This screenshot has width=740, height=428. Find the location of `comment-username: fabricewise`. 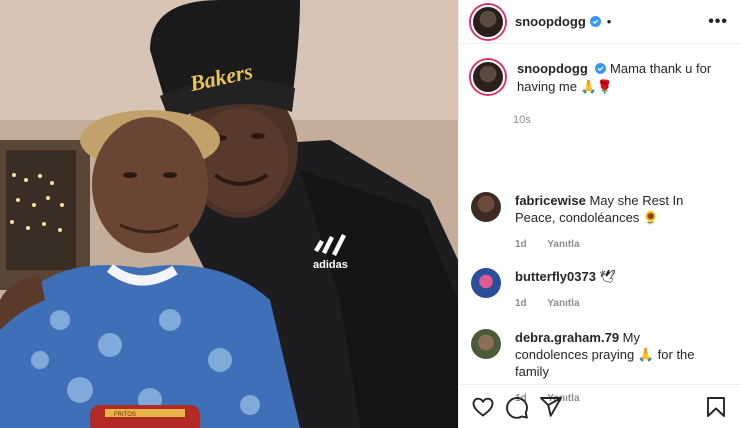

comment-username: fabricewise is located at coordinates (550, 200).